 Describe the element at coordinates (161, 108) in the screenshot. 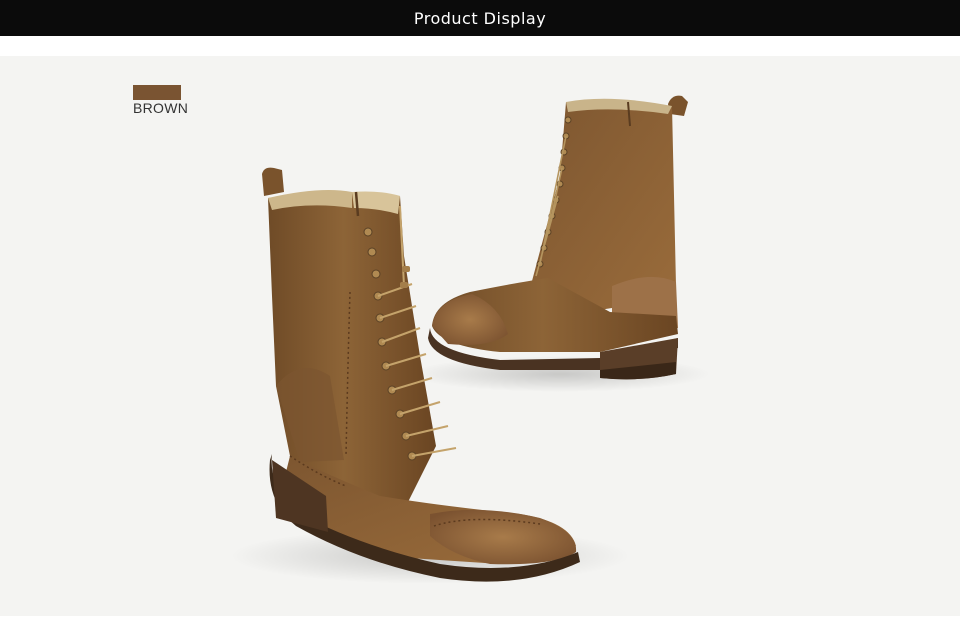

I see `color-label: BROWN` at that location.